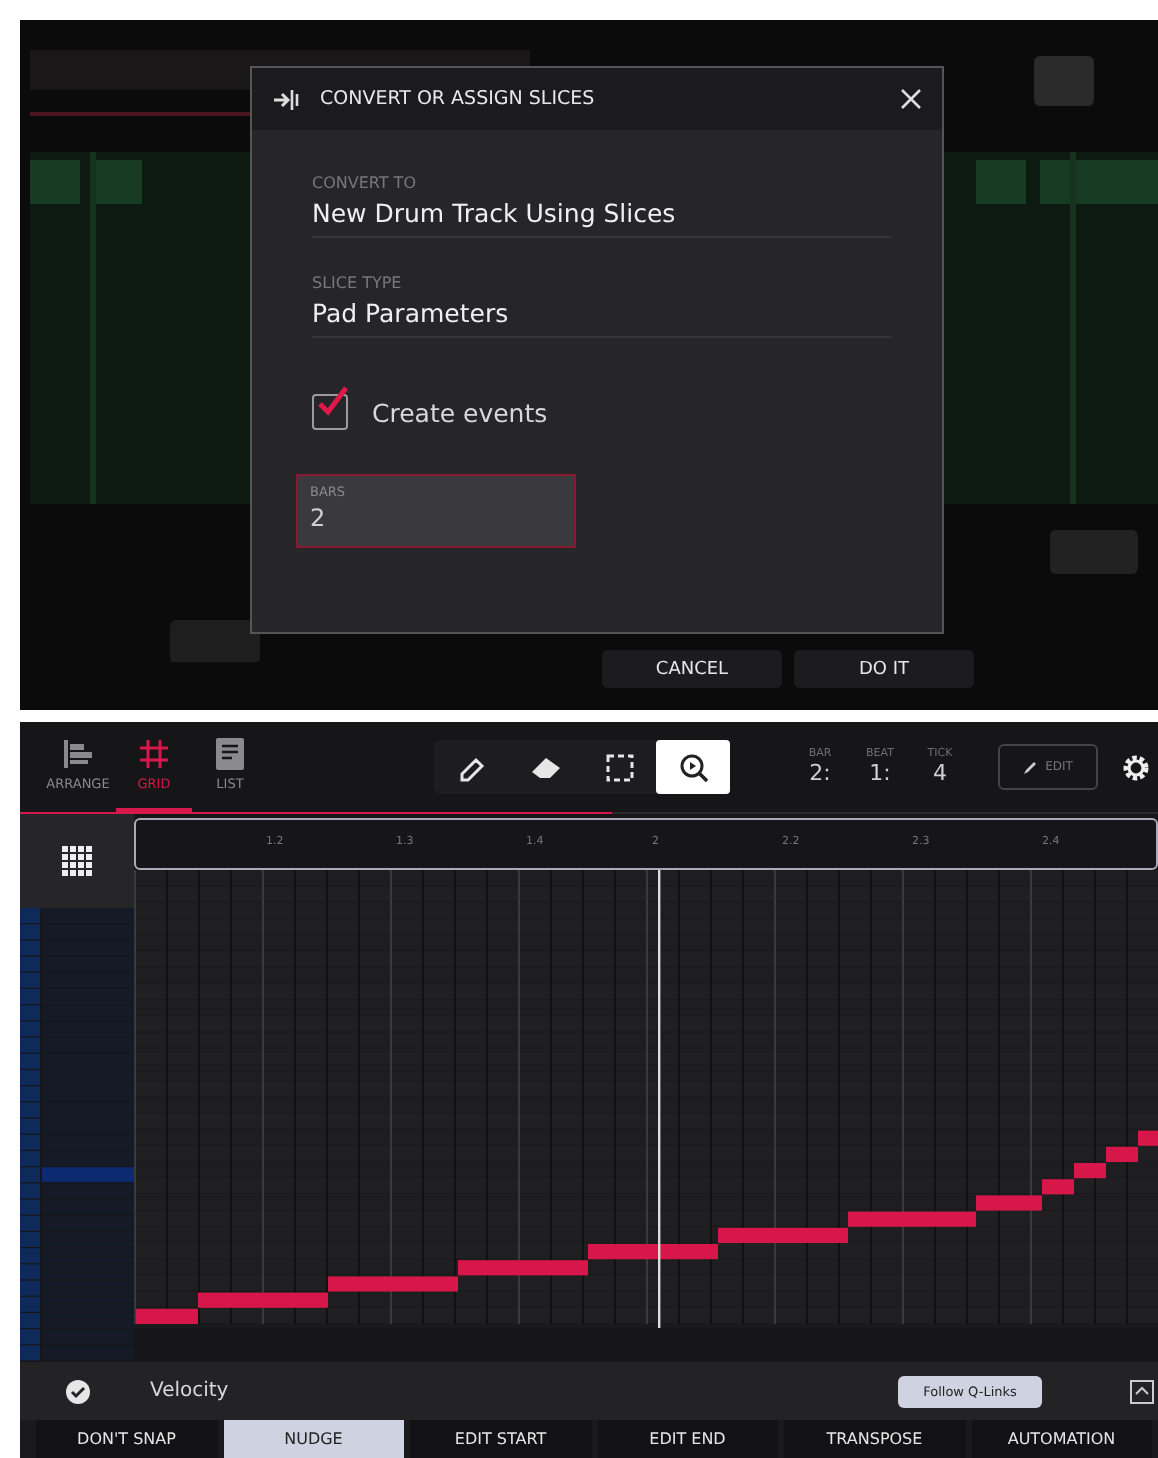 This screenshot has width=1158, height=1458. I want to click on check-circle-icon, so click(77, 1391).